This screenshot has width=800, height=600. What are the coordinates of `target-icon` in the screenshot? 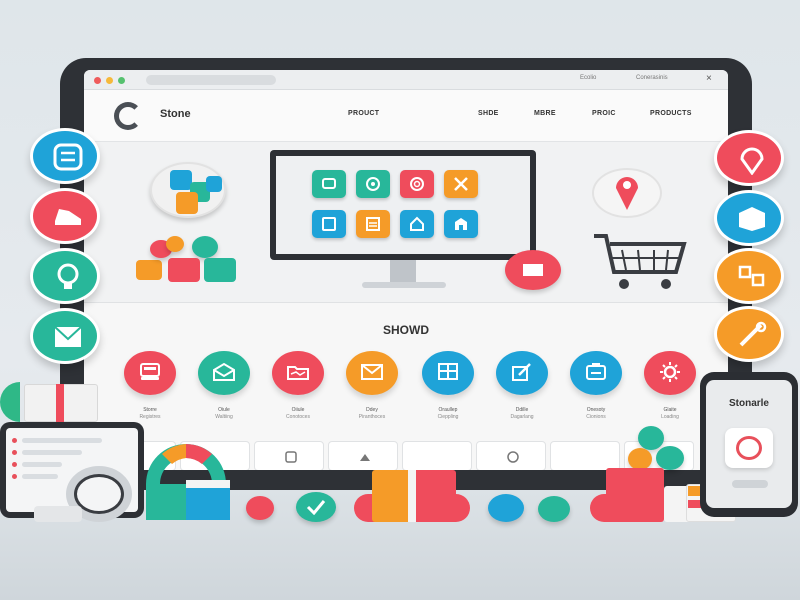 It's located at (417, 184).